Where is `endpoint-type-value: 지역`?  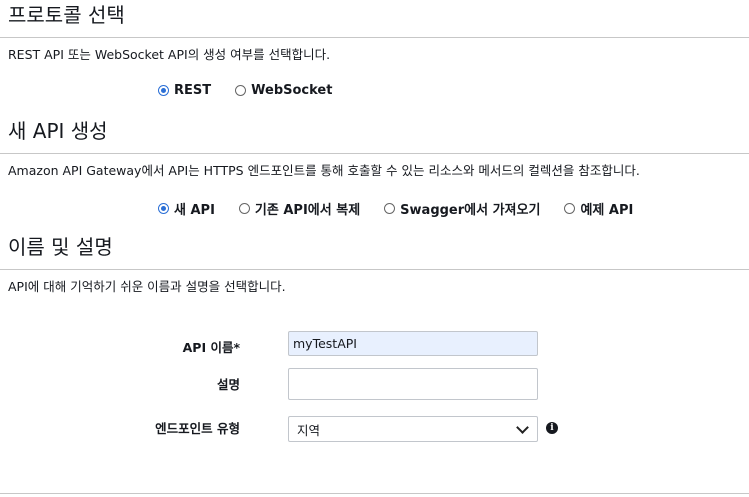
endpoint-type-value: 지역 is located at coordinates (309, 430).